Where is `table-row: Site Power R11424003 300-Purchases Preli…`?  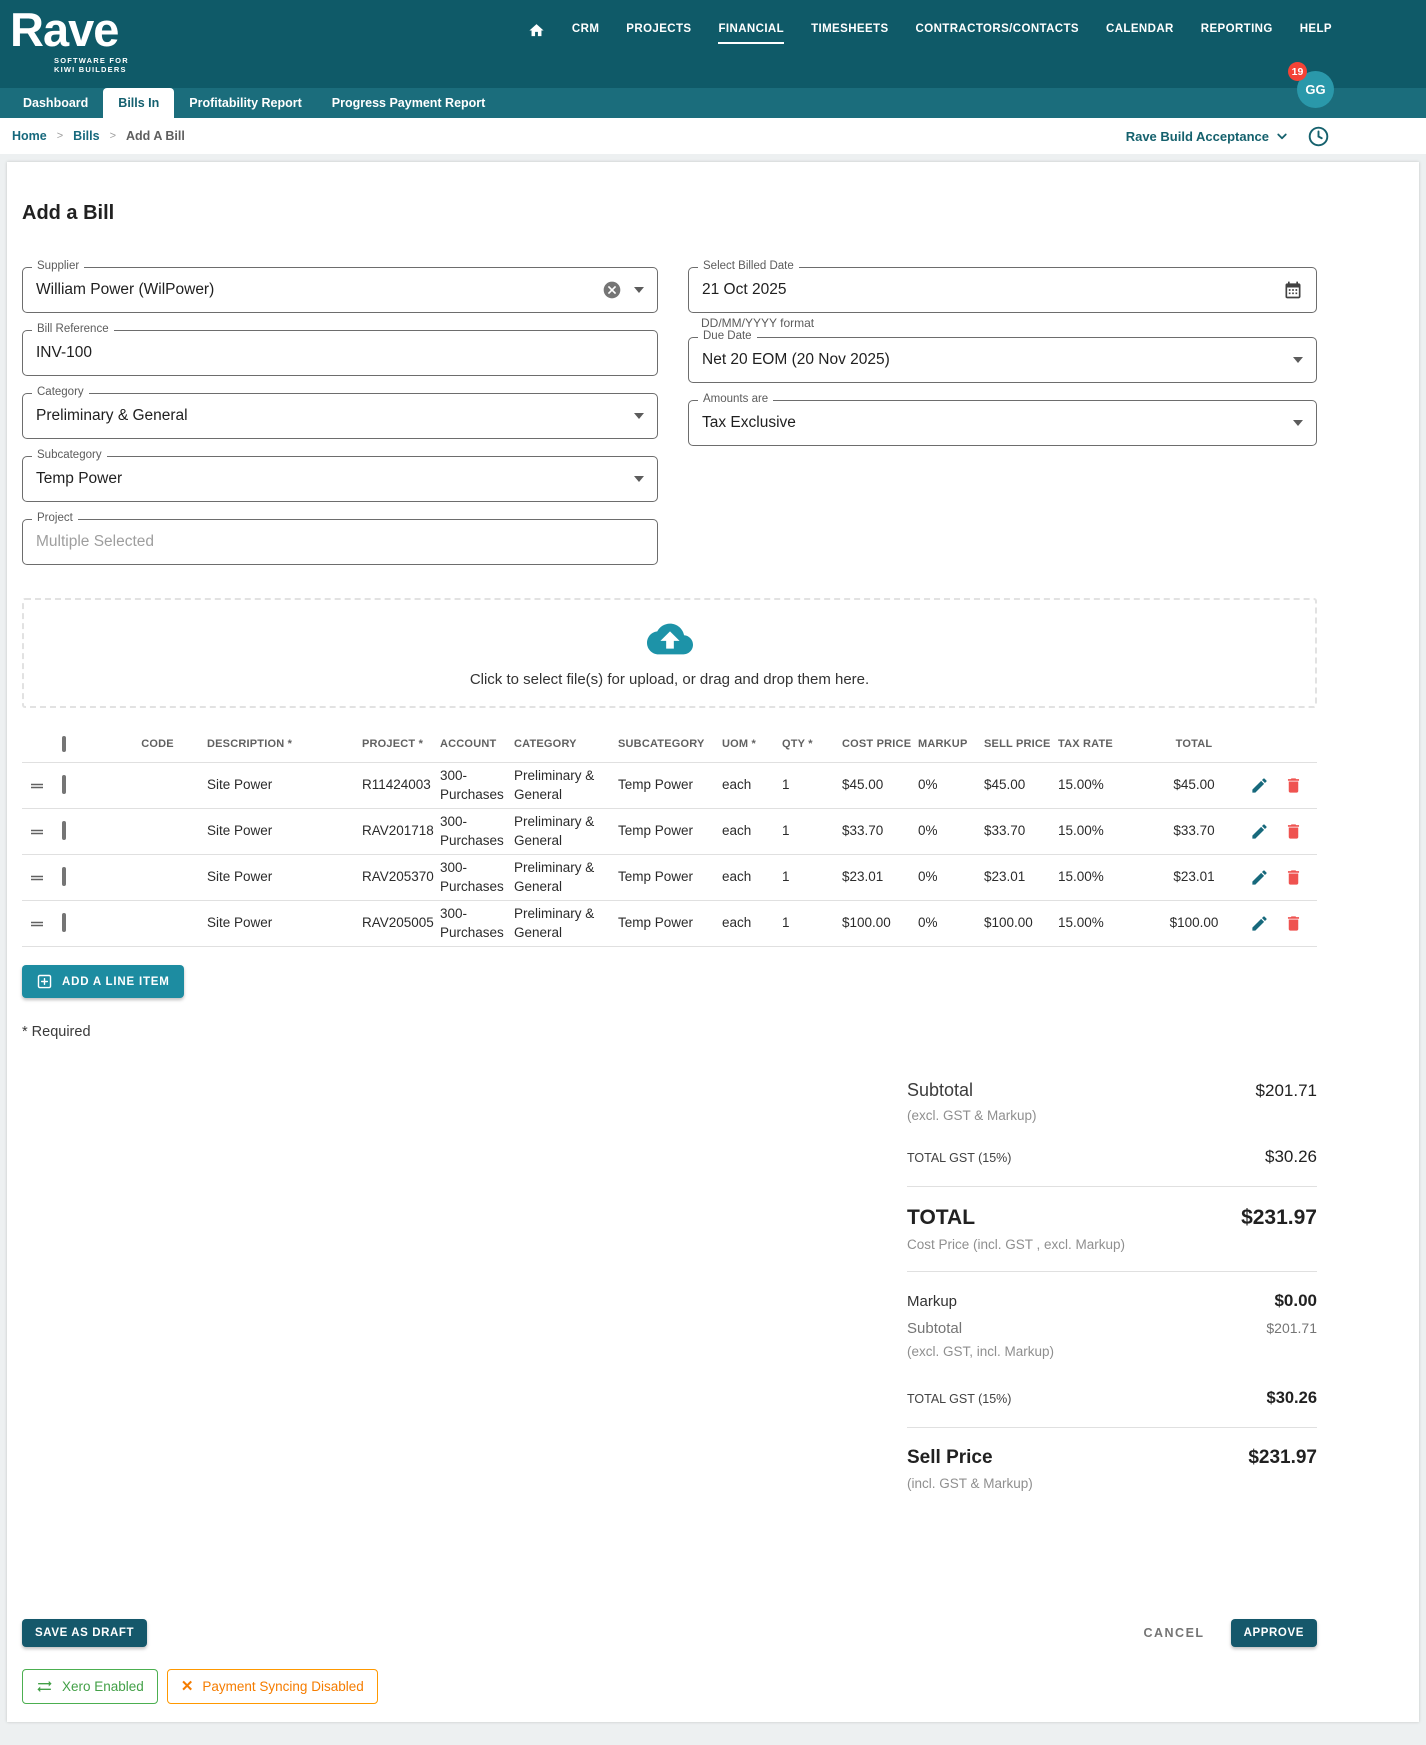
table-row: Site Power R11424003 300-Purchases Preli… is located at coordinates (669, 786).